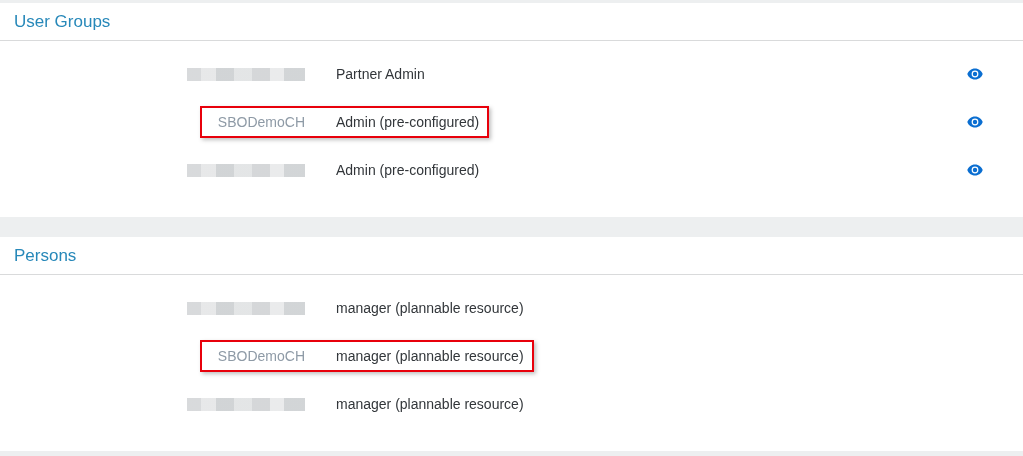 This screenshot has width=1023, height=456. What do you see at coordinates (62, 21) in the screenshot?
I see `section-title: User Groups` at bounding box center [62, 21].